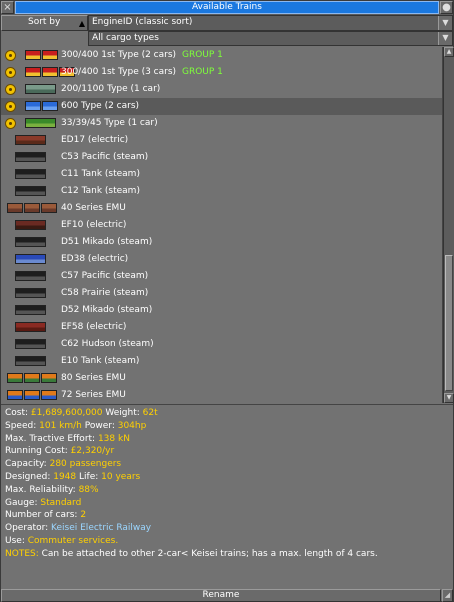 This screenshot has width=454, height=602. What do you see at coordinates (100, 361) in the screenshot?
I see `train-name: E10 Tank (steam)` at bounding box center [100, 361].